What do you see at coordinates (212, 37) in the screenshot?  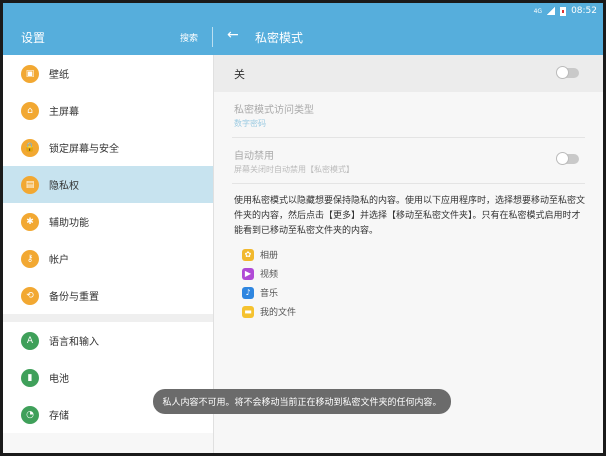 I see `appbar-divider` at bounding box center [212, 37].